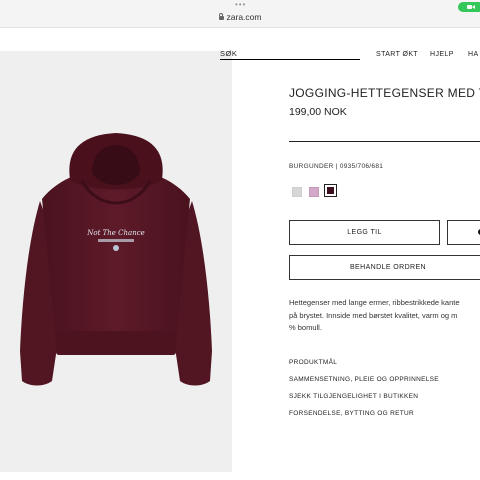 The width and height of the screenshot is (480, 480). What do you see at coordinates (384, 93) in the screenshot?
I see `product-title: JOGGING-HETTEGENSER MED TEK` at bounding box center [384, 93].